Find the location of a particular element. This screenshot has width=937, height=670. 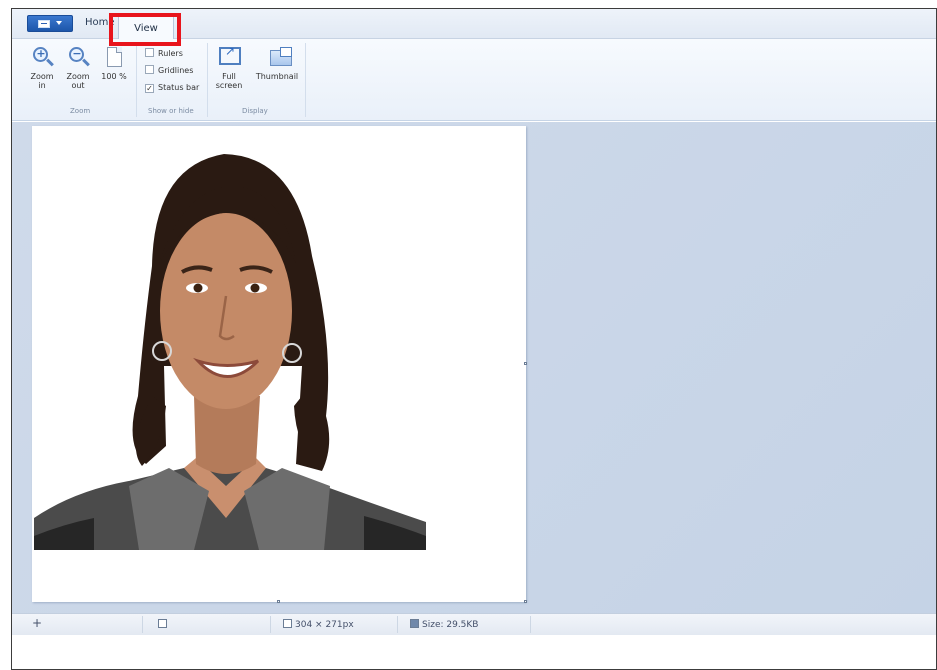

thumbnail-label: Thumbnail is located at coordinates (277, 76).